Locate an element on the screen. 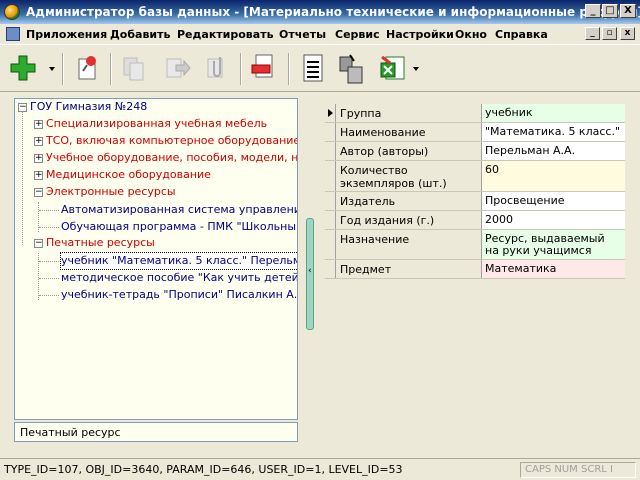 The width and height of the screenshot is (640, 480). excel-icon is located at coordinates (393, 68).